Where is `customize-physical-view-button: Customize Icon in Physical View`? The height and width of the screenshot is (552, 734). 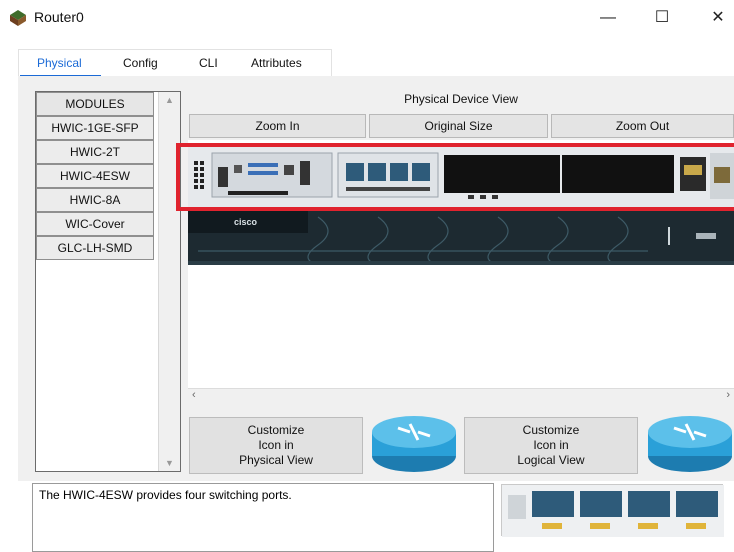 customize-physical-view-button: Customize Icon in Physical View is located at coordinates (276, 445).